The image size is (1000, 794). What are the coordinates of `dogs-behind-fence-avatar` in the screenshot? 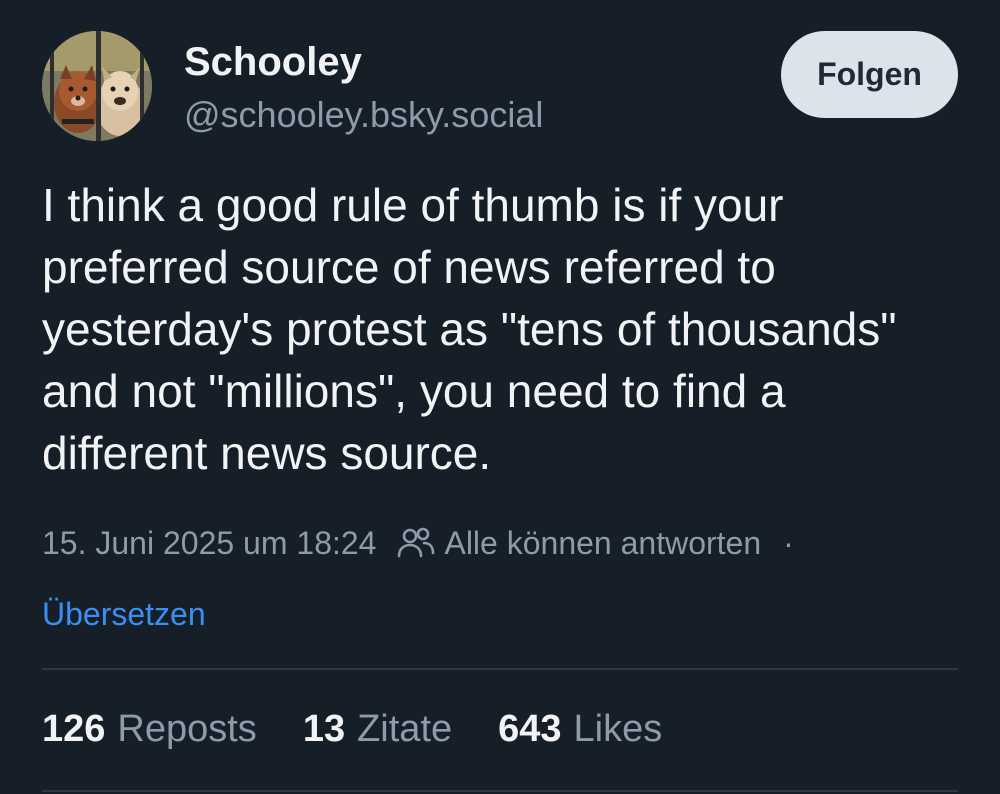 It's located at (97, 86).